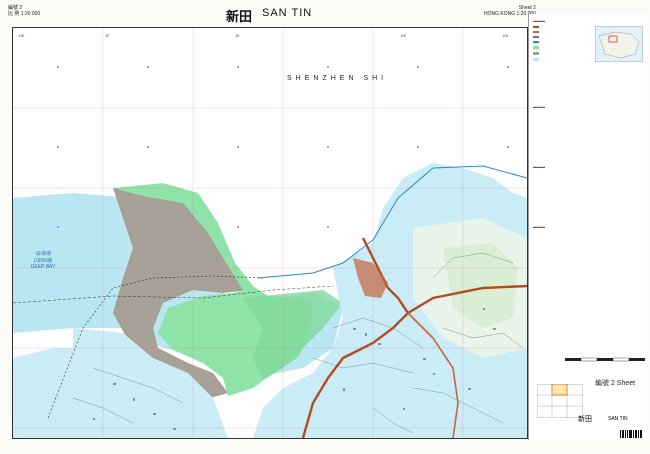 The image size is (650, 454). What do you see at coordinates (22, 35) in the screenshot?
I see `grid-label-0: HE` at bounding box center [22, 35].